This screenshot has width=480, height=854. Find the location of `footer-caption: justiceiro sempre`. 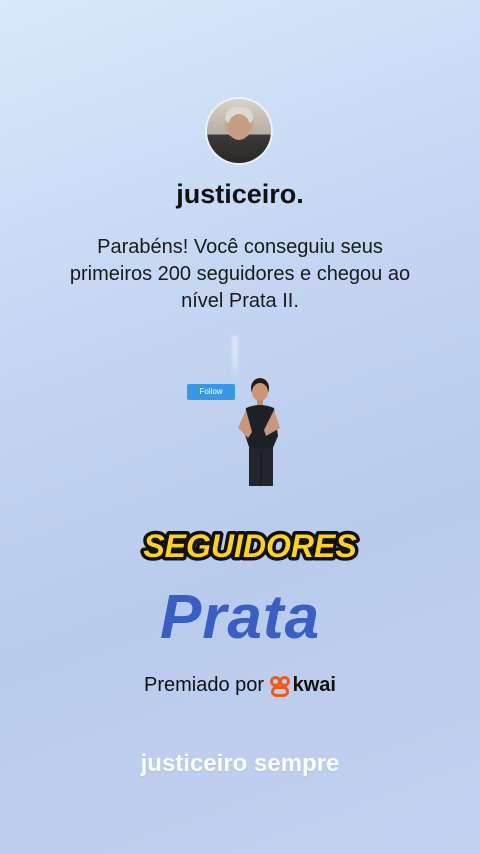

footer-caption: justiceiro sempre is located at coordinates (240, 763).